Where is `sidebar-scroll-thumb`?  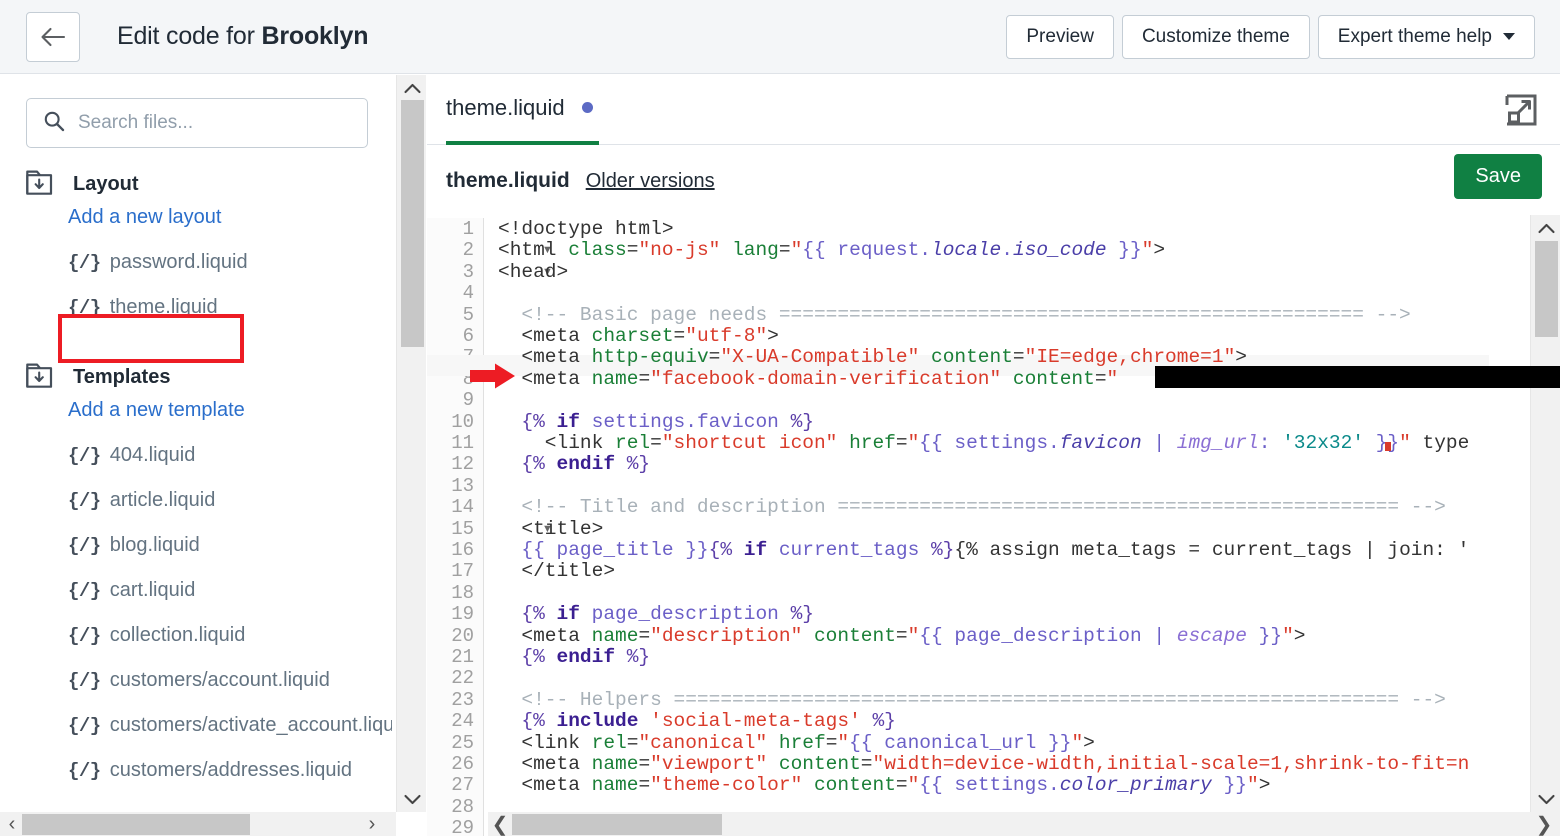 sidebar-scroll-thumb is located at coordinates (412, 223).